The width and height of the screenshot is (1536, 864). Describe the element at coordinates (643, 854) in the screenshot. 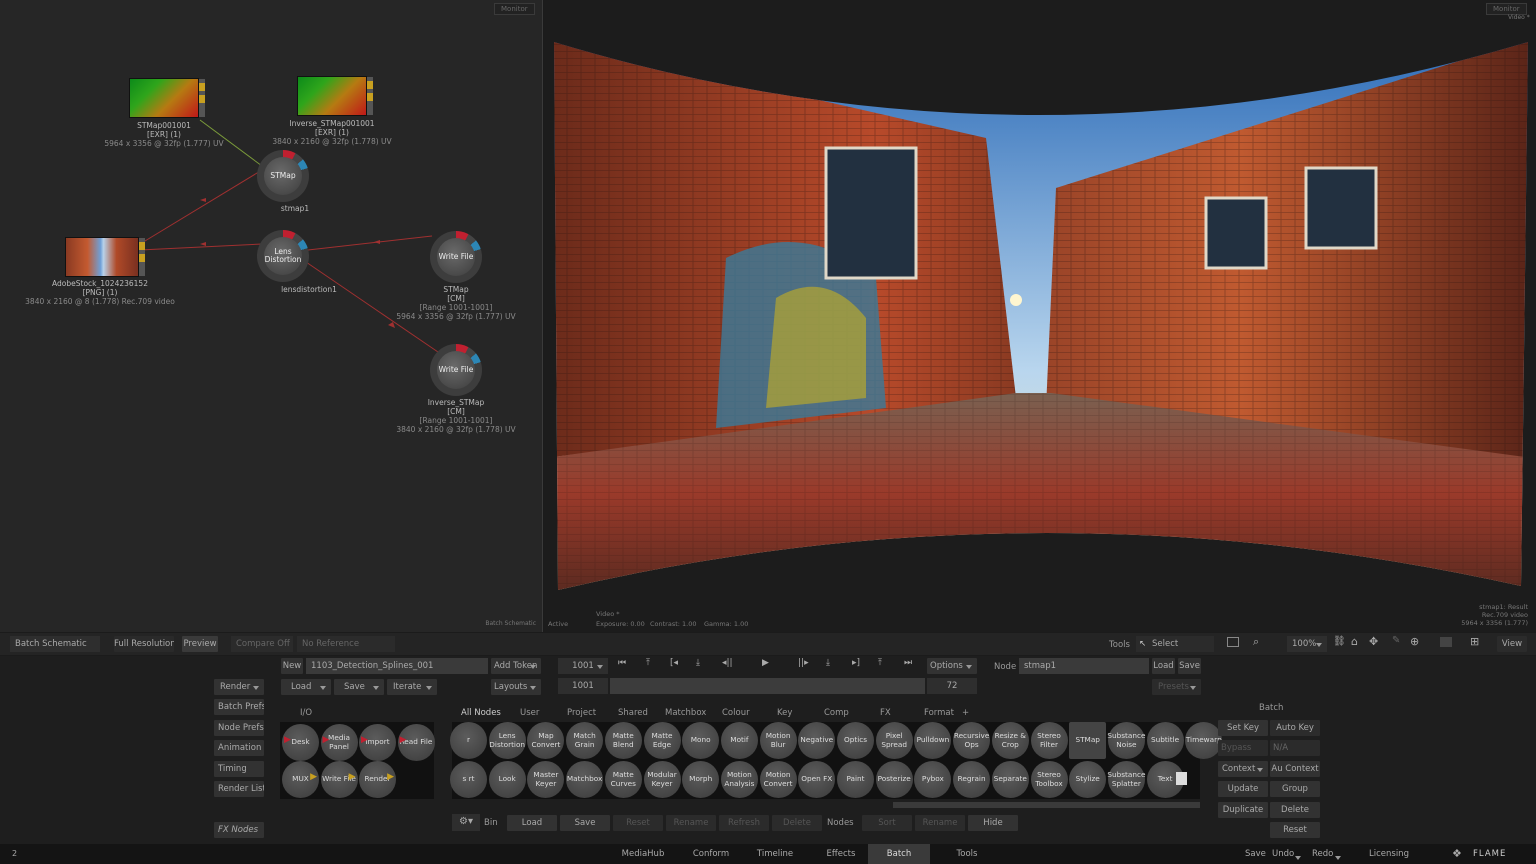

I see `bottom-tab-mediahub: MediaHub` at that location.